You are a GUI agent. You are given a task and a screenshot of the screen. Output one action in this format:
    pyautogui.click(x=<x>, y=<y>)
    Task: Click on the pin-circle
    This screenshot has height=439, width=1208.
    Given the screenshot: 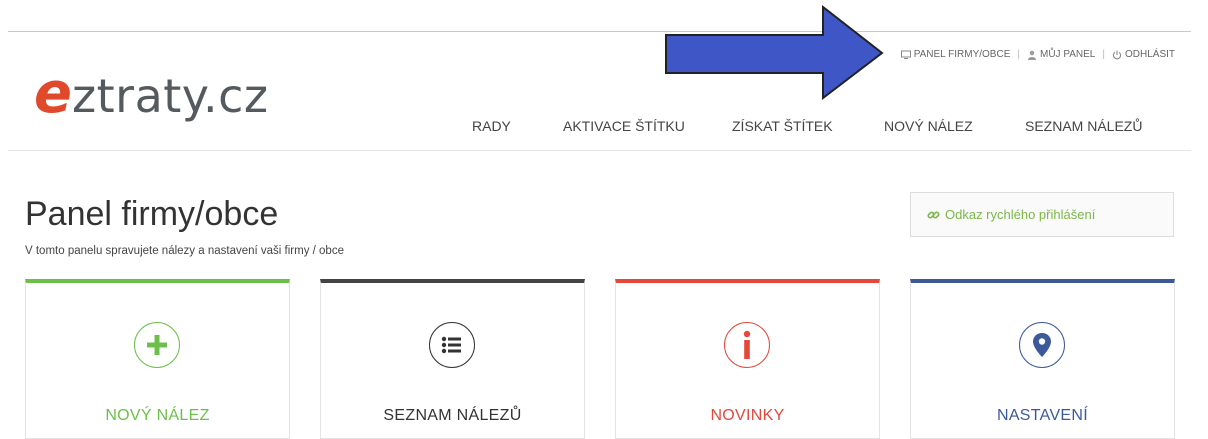 What is the action you would take?
    pyautogui.click(x=1041, y=345)
    